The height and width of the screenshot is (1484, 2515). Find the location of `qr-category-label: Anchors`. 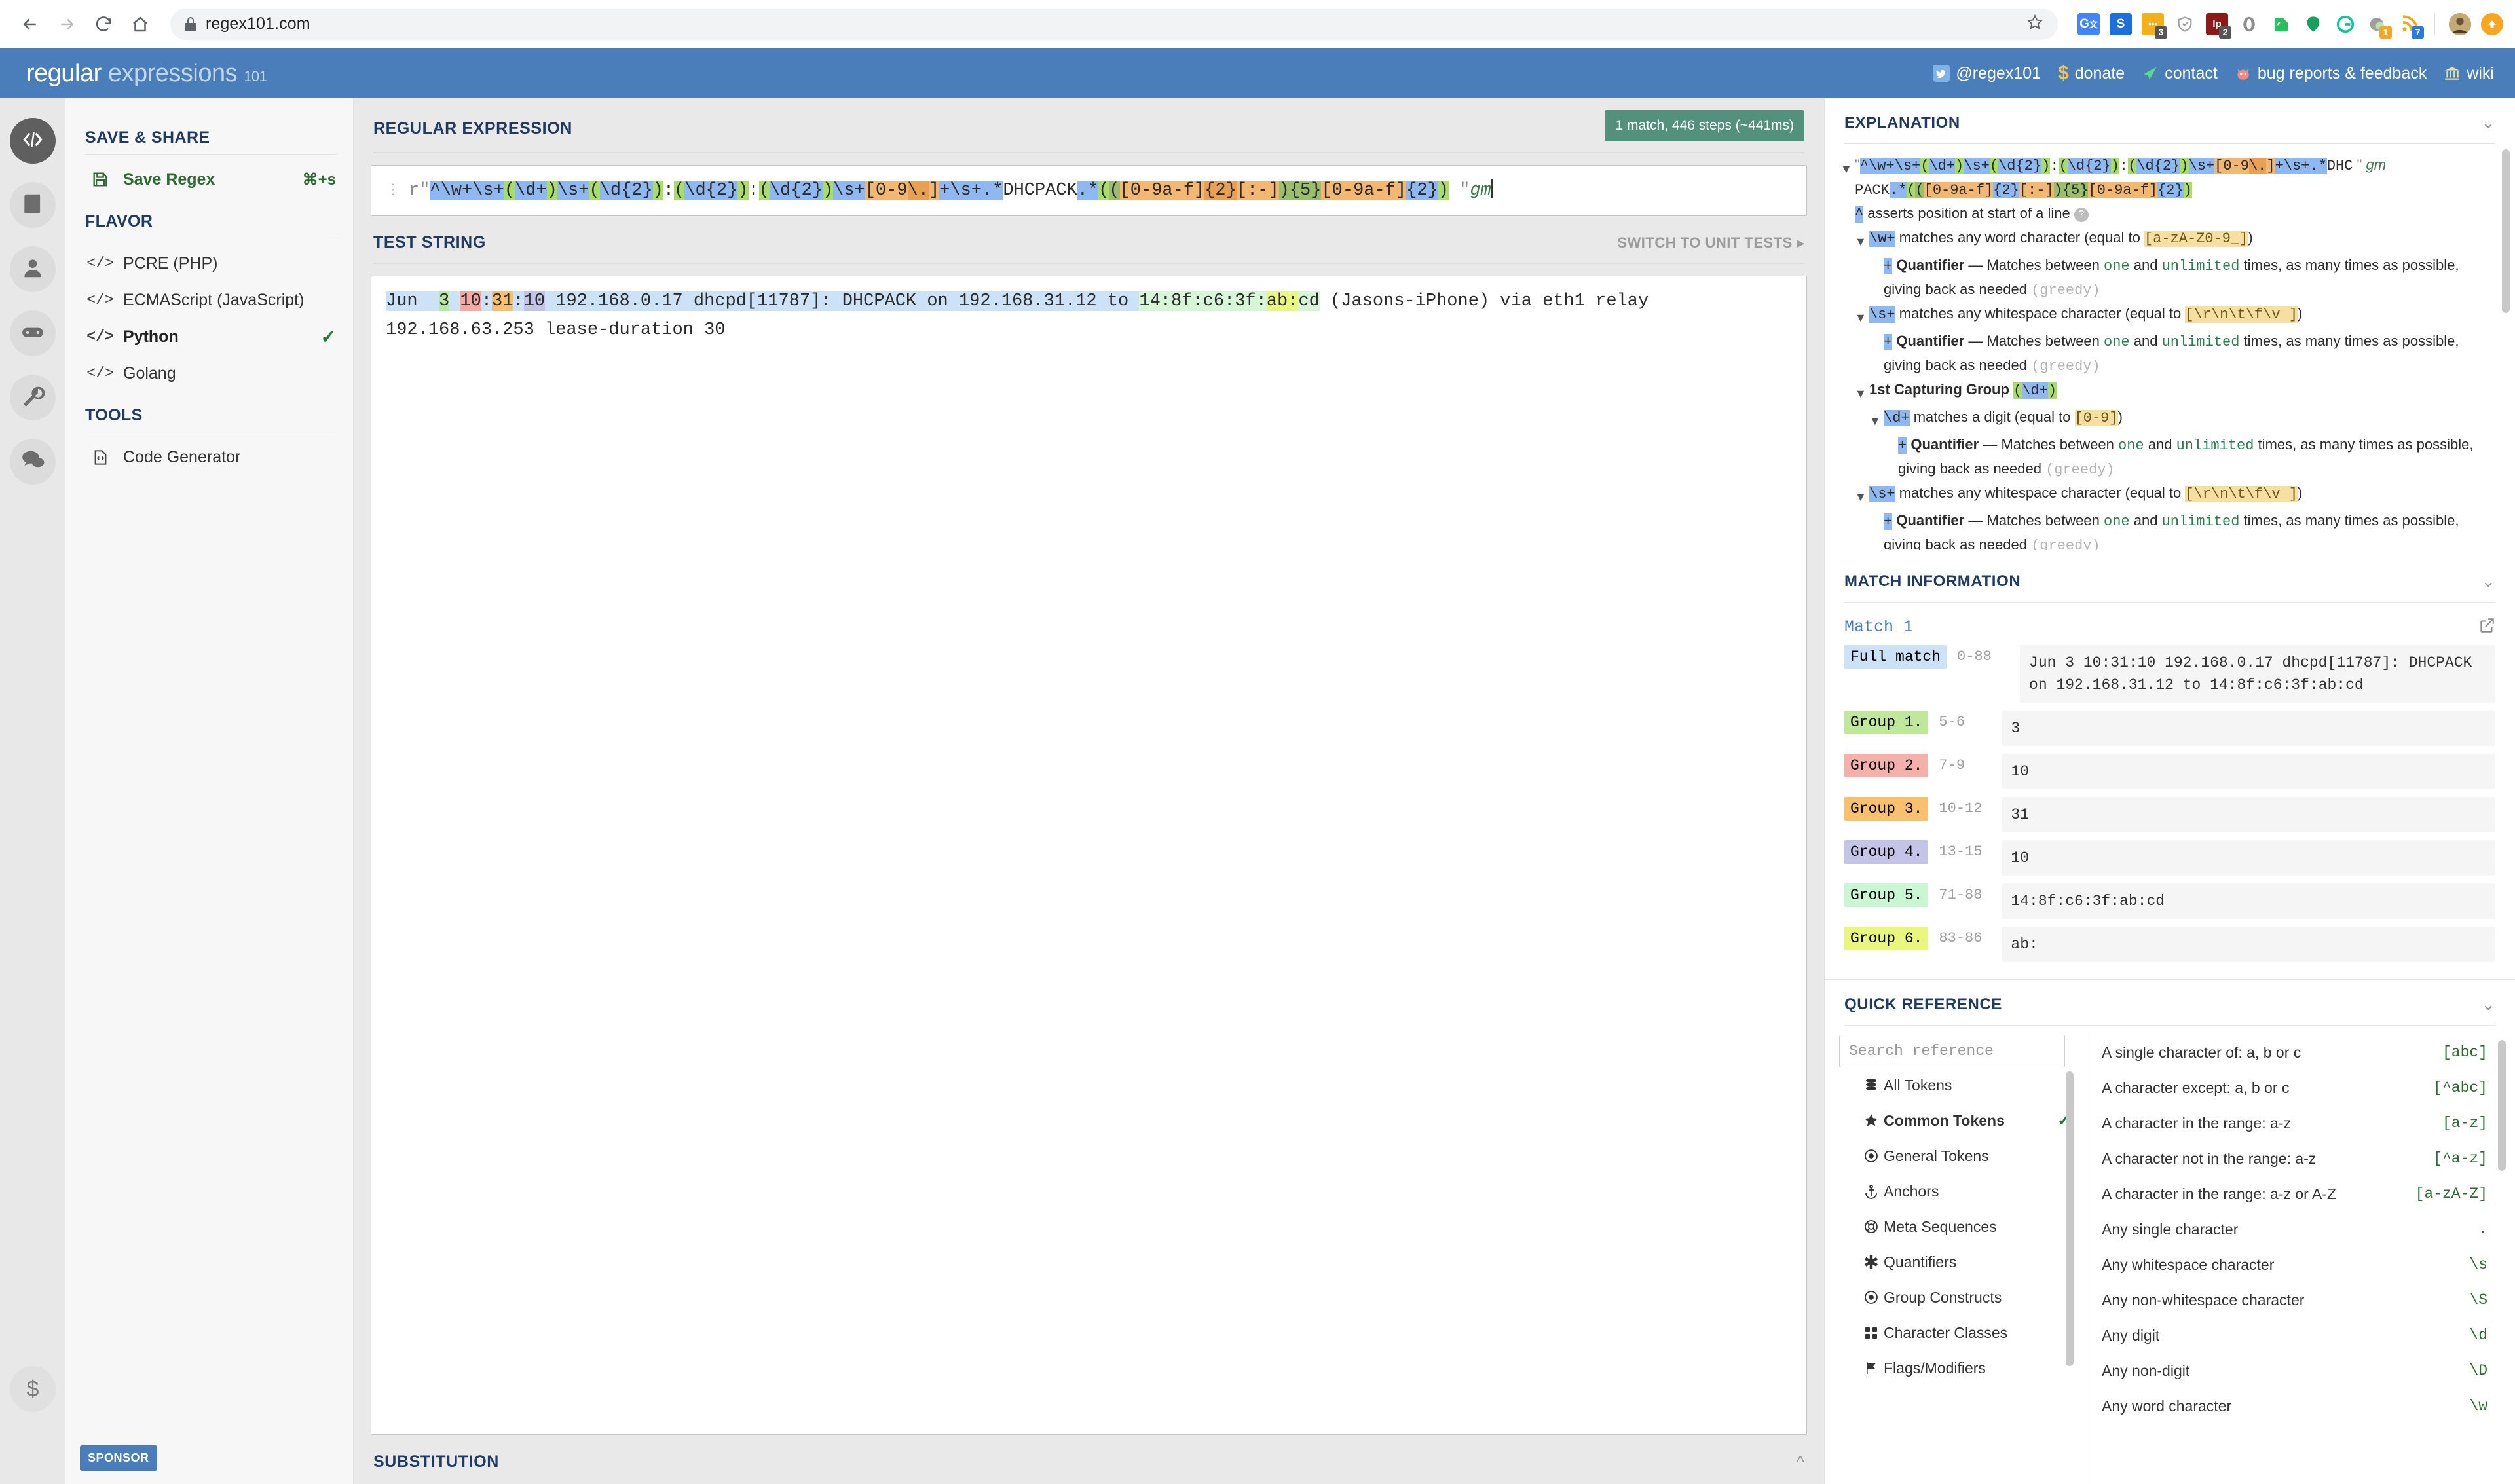

qr-category-label: Anchors is located at coordinates (1911, 1191).